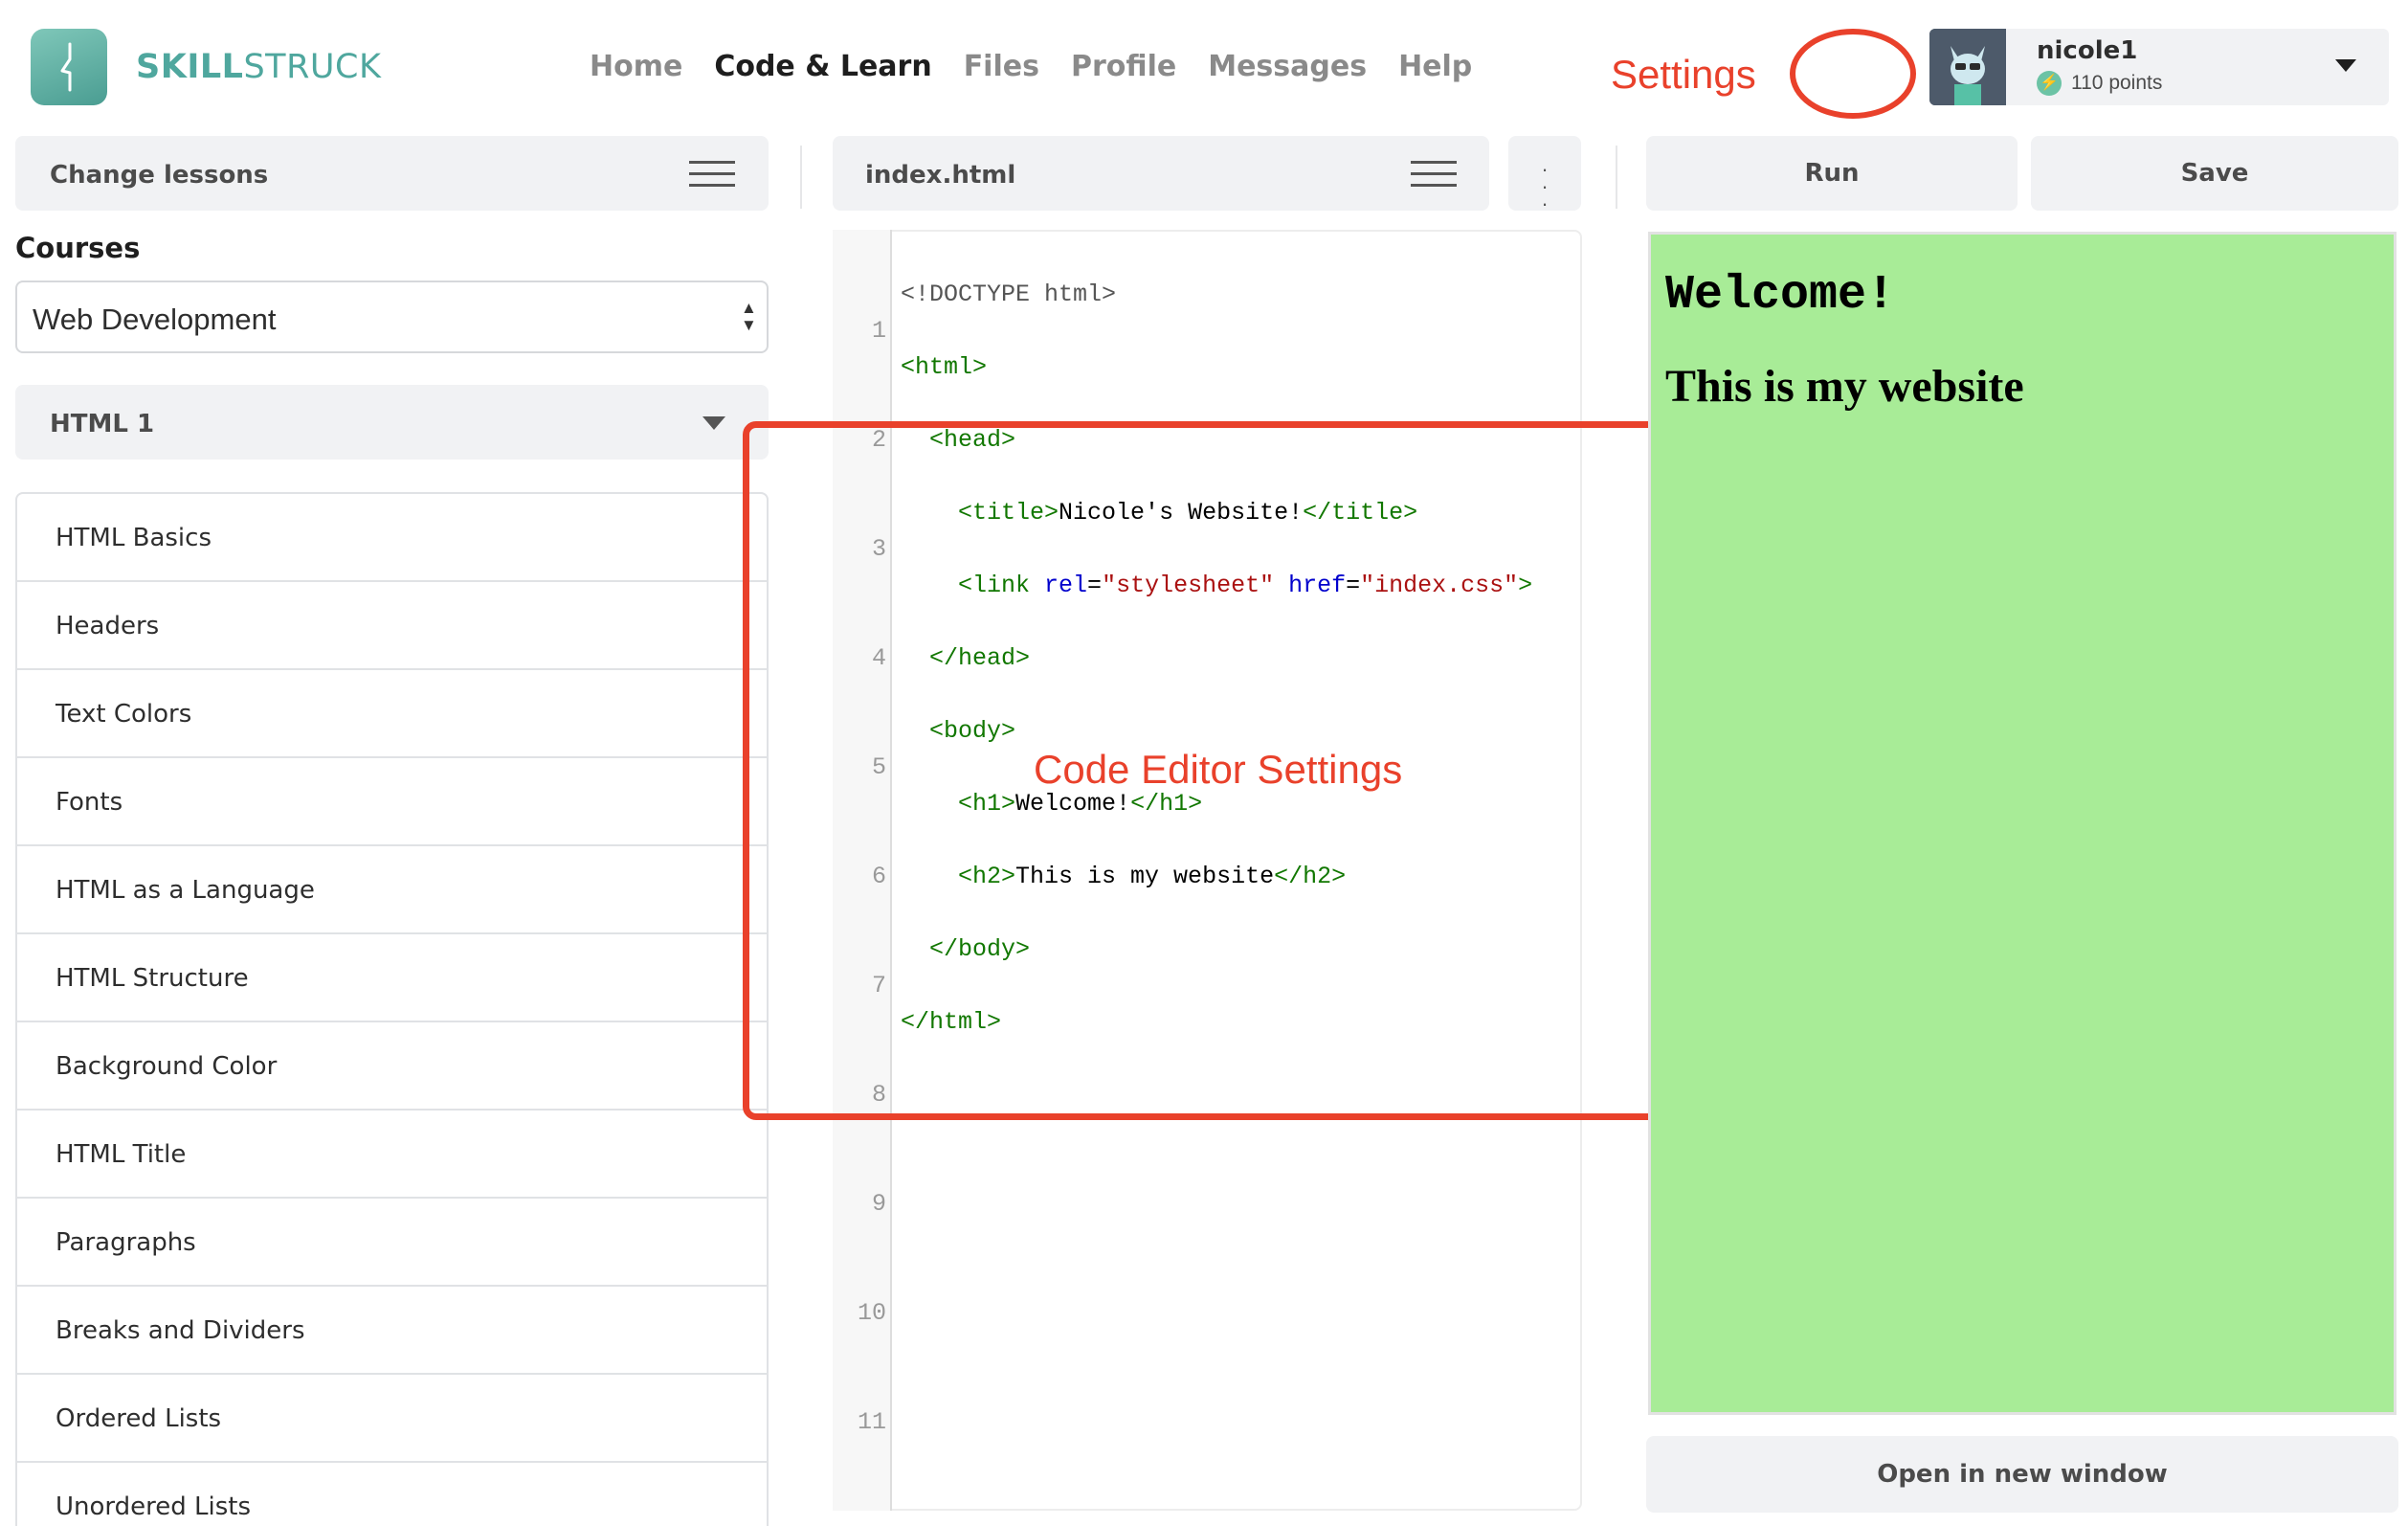 This screenshot has height=1526, width=2408. I want to click on nav-profile: Profile, so click(1123, 66).